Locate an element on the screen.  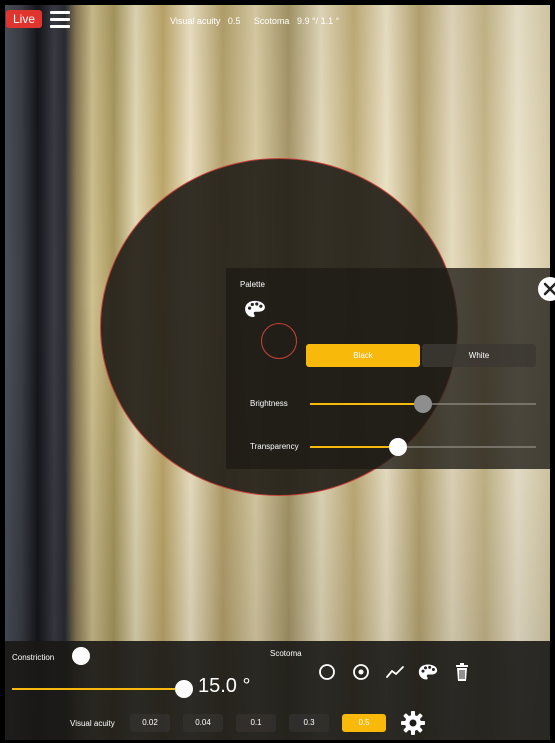
acuity-label: Visual acuity is located at coordinates (195, 21).